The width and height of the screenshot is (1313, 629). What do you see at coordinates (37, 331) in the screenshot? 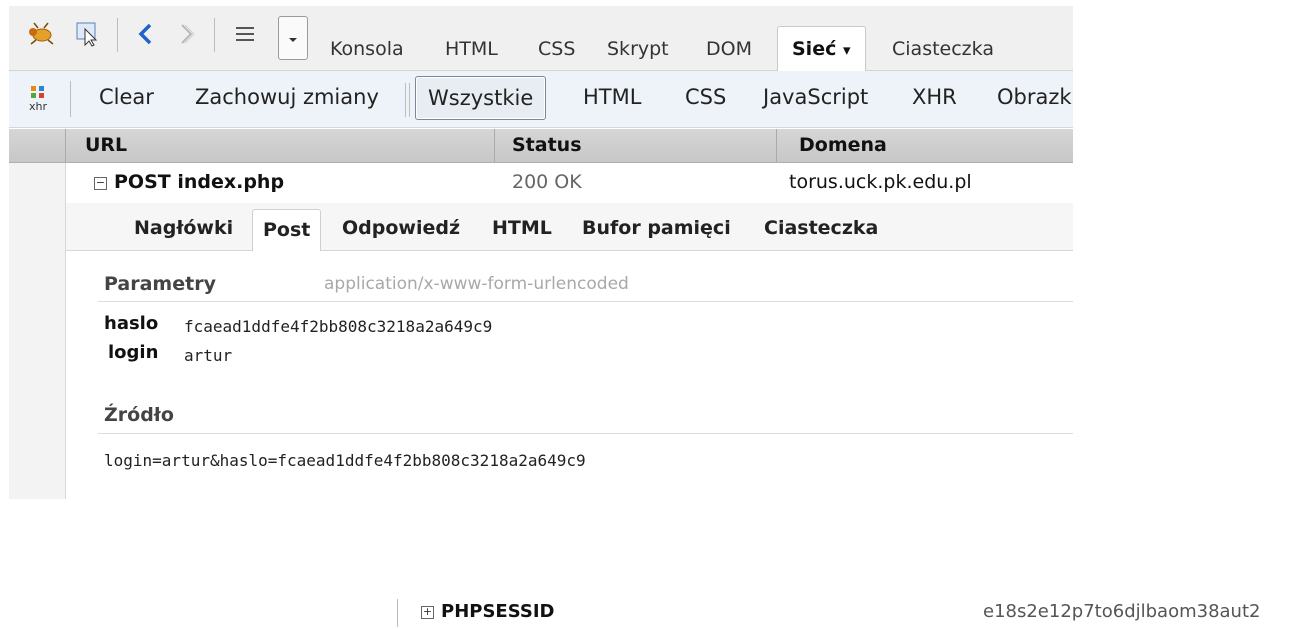
I see `row-gutter` at bounding box center [37, 331].